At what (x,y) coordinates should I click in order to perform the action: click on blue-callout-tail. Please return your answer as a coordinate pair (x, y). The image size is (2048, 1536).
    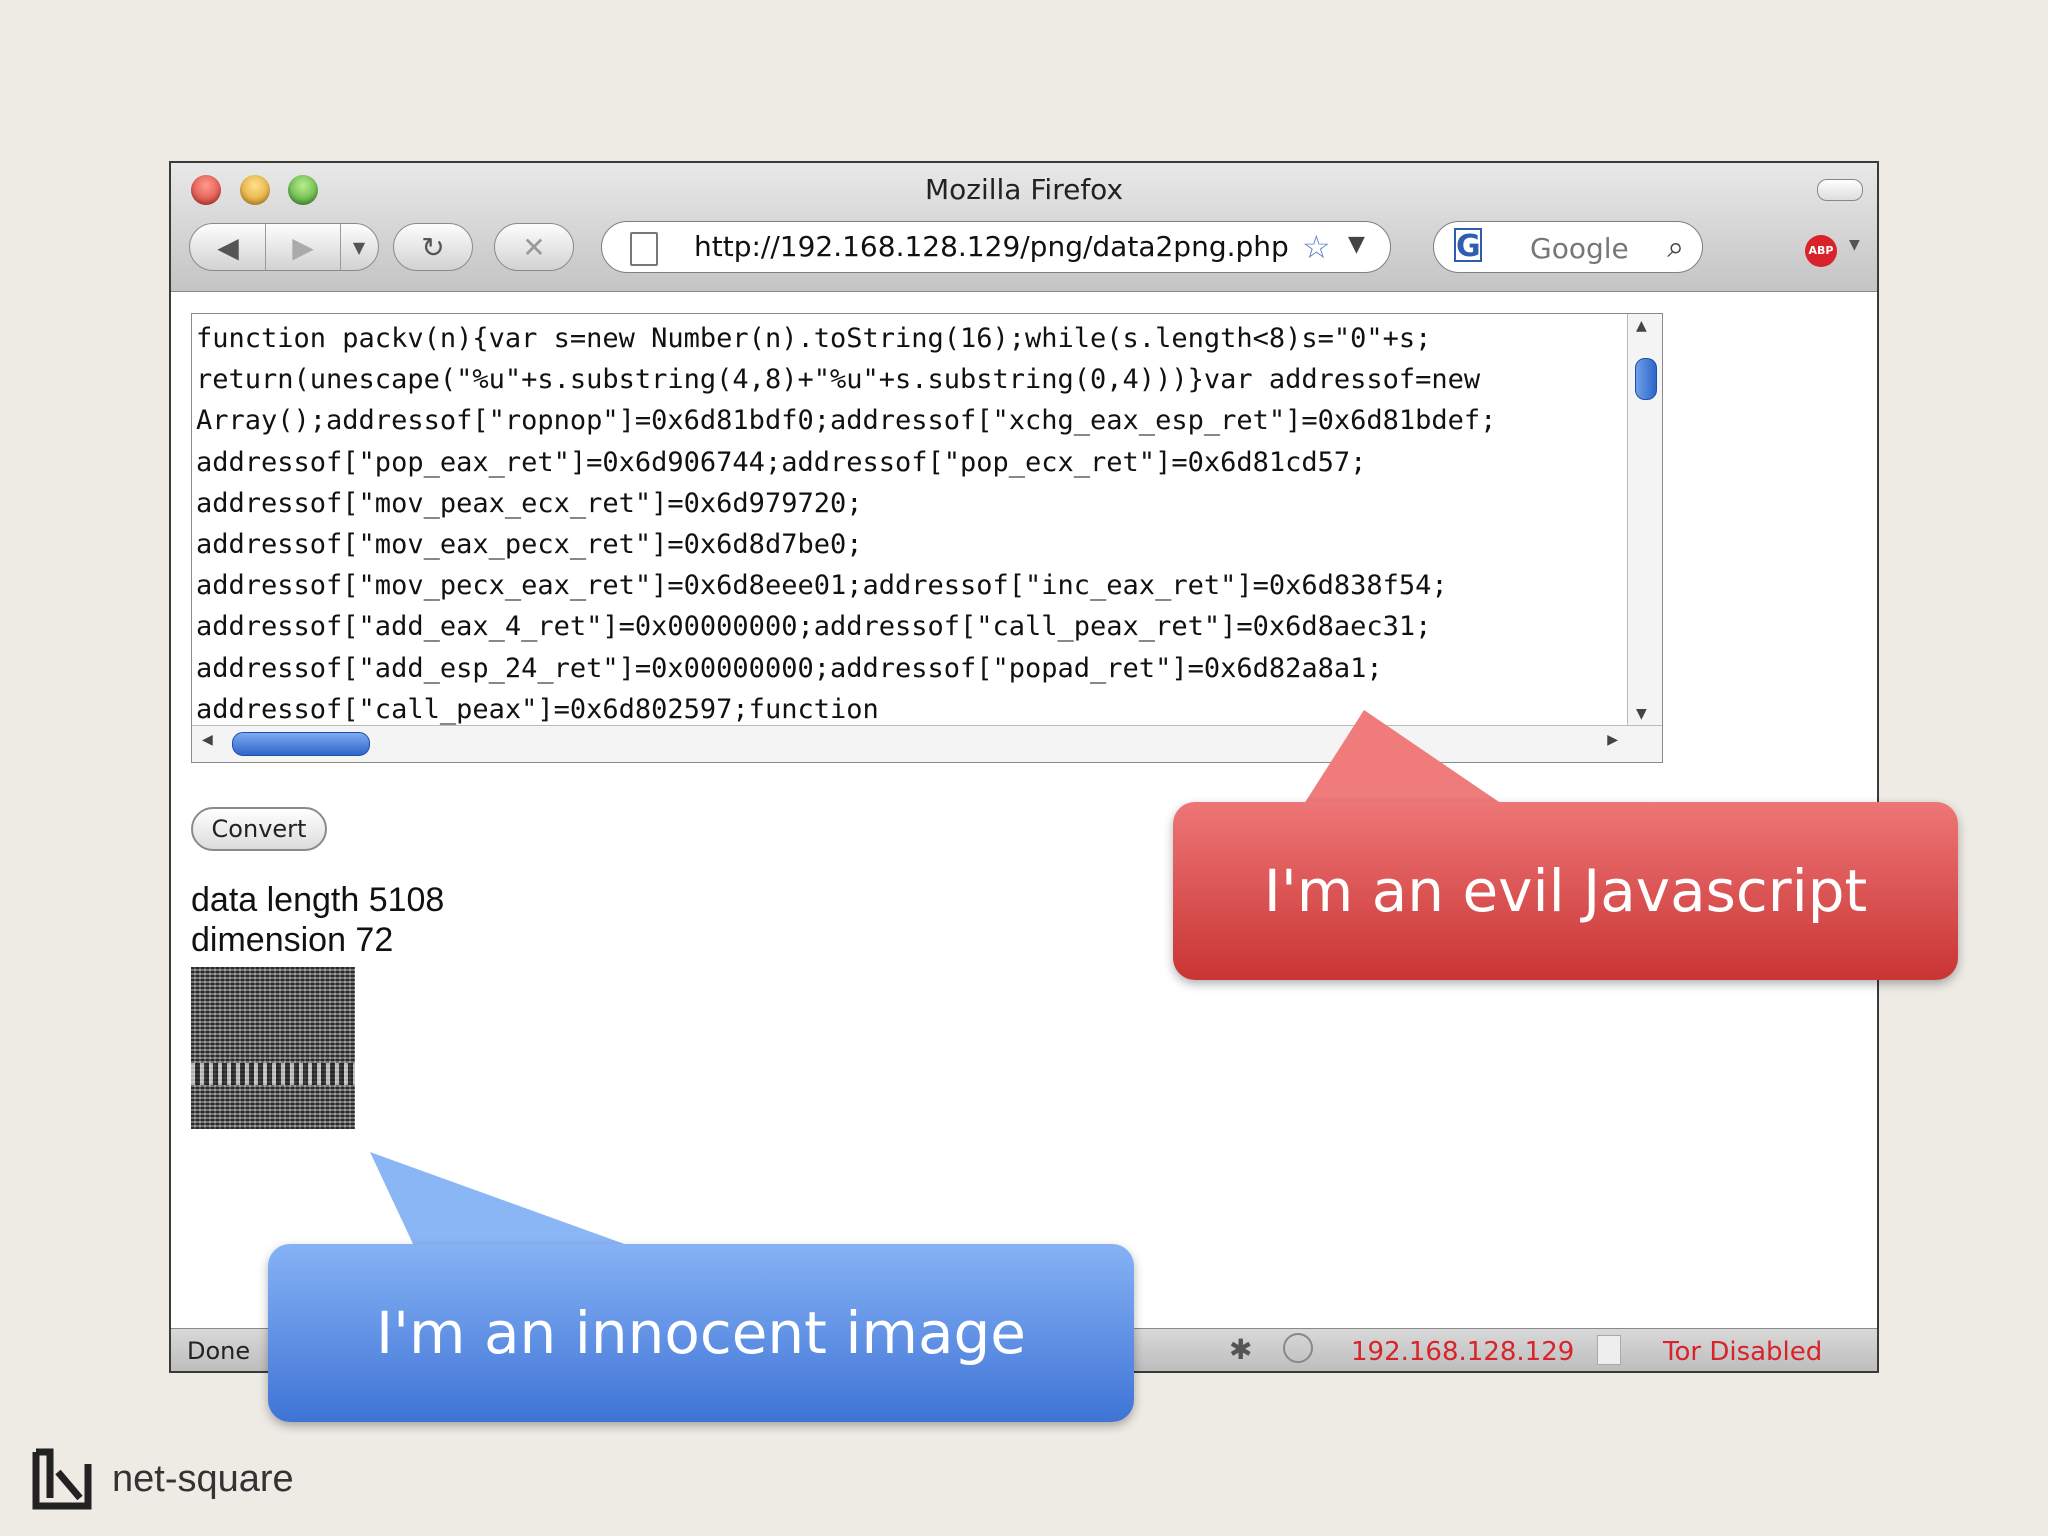
    Looking at the image, I should click on (500, 1199).